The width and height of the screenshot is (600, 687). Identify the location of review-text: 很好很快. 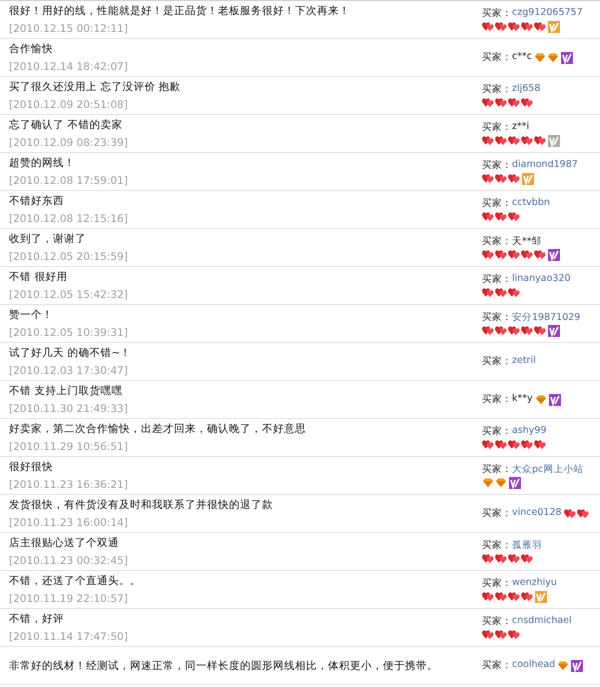
(31, 467).